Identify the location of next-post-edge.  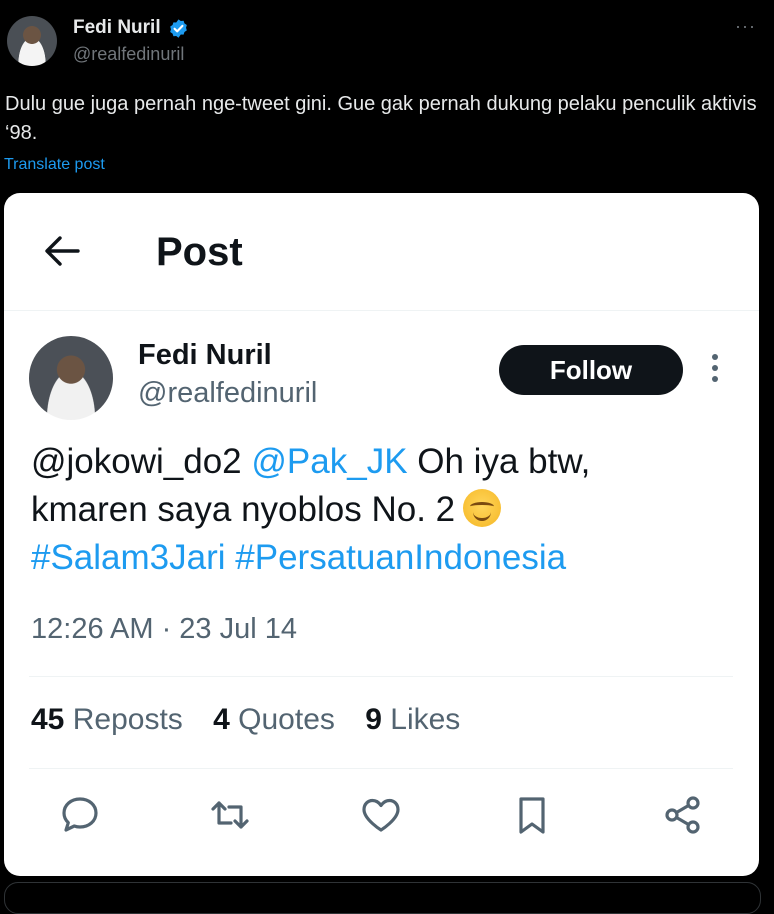
(382, 898).